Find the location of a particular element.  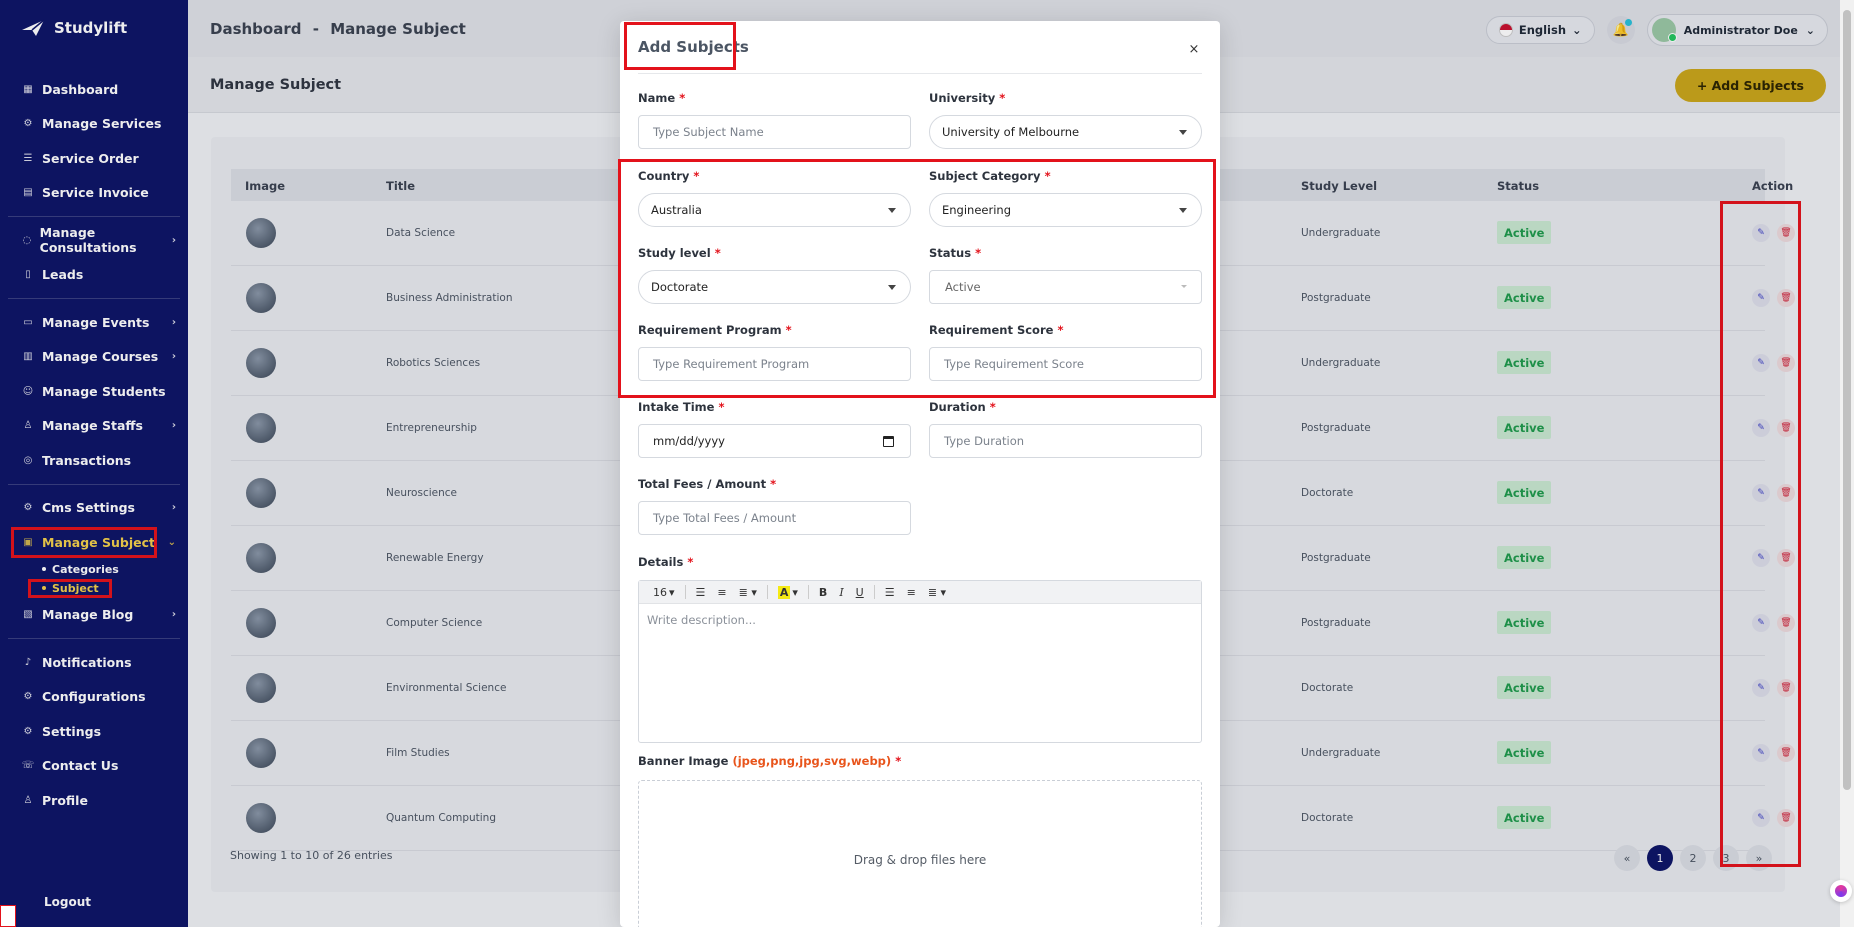

total-fees-input: Type Total Fees / Amount is located at coordinates (774, 518).